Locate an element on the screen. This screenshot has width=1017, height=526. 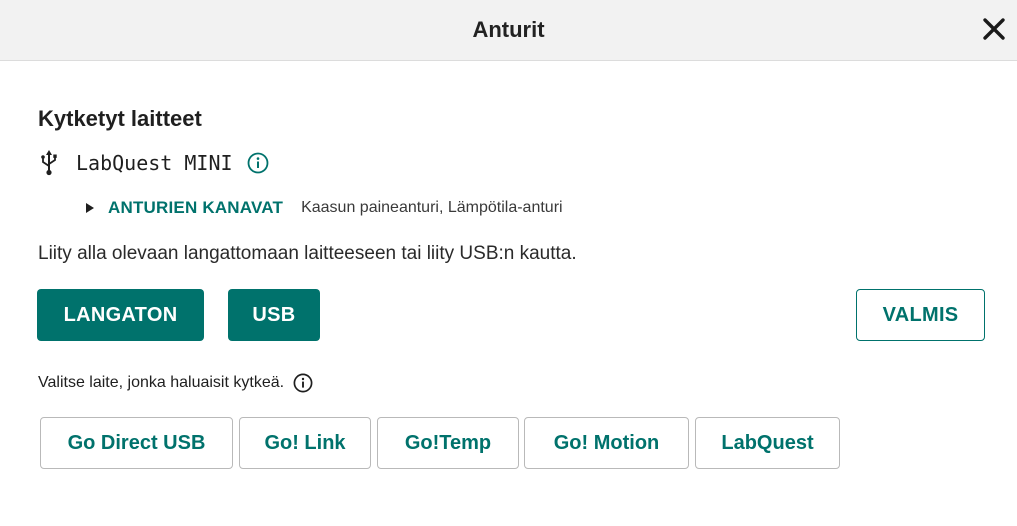
choose-device-row: Valitse laite, jonka haluaisit kytkeä. is located at coordinates (175, 383).